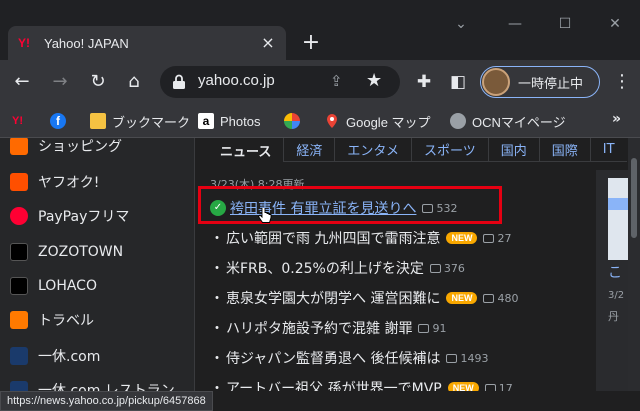 The height and width of the screenshot is (411, 640). I want to click on reload-icon: ↻, so click(98, 82).